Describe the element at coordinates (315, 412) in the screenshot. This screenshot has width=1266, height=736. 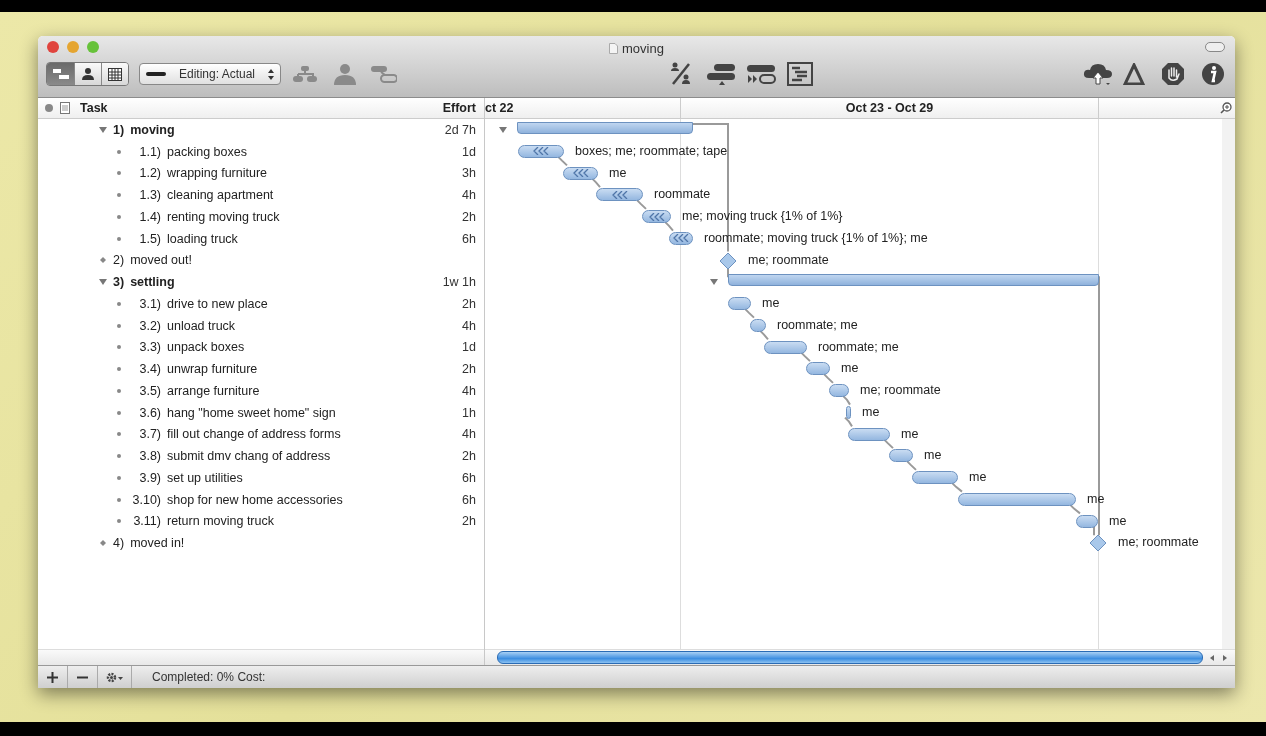
I see `task-name: hang "home sweet home" sign` at that location.